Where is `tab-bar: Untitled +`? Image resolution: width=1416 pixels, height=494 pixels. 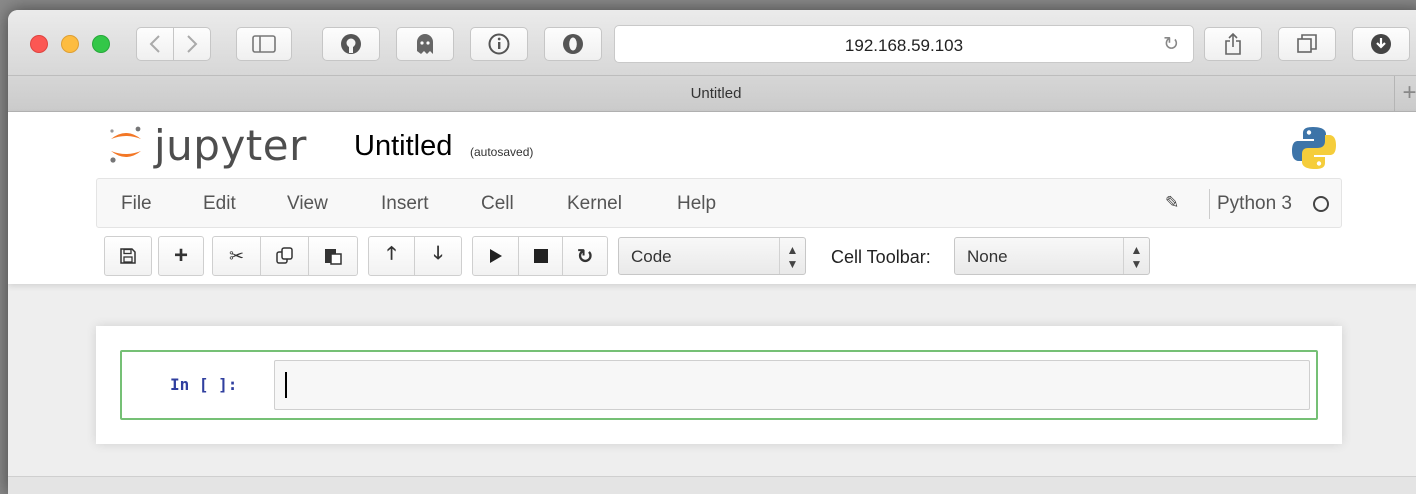
tab-bar: Untitled + is located at coordinates (712, 94).